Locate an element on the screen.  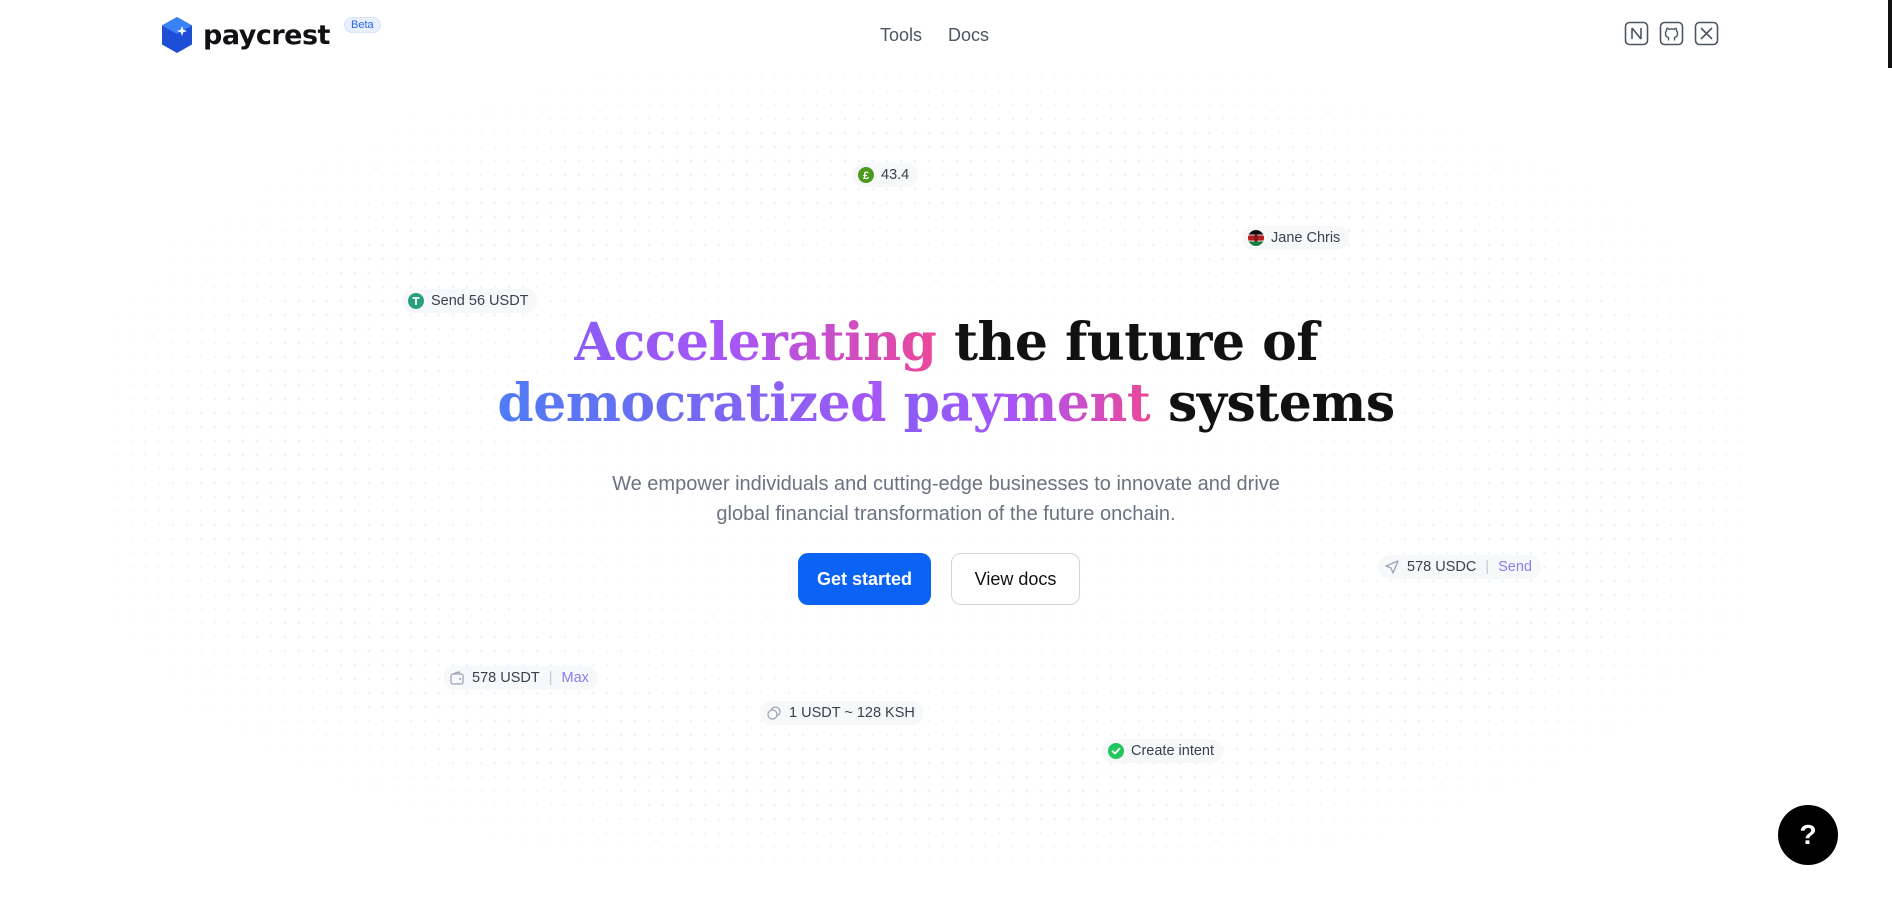
create-intent-chip: Create intent is located at coordinates (1163, 751).